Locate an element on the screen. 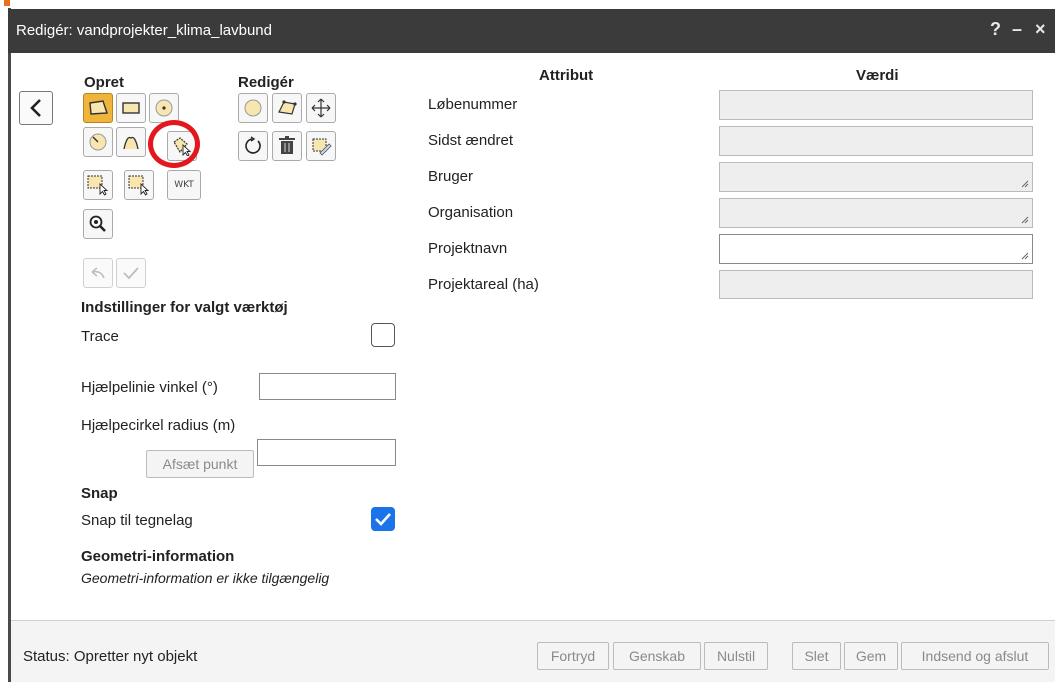 This screenshot has width=1055, height=682. trace-label: Trace is located at coordinates (100, 336).